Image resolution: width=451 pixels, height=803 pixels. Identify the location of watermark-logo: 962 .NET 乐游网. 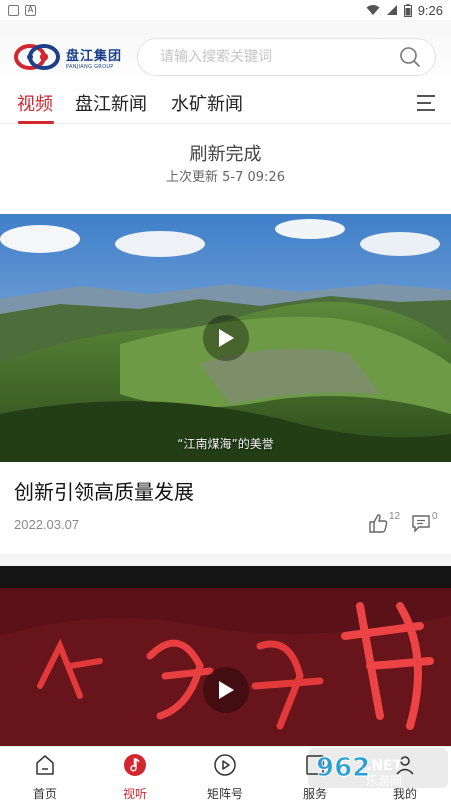
(378, 768).